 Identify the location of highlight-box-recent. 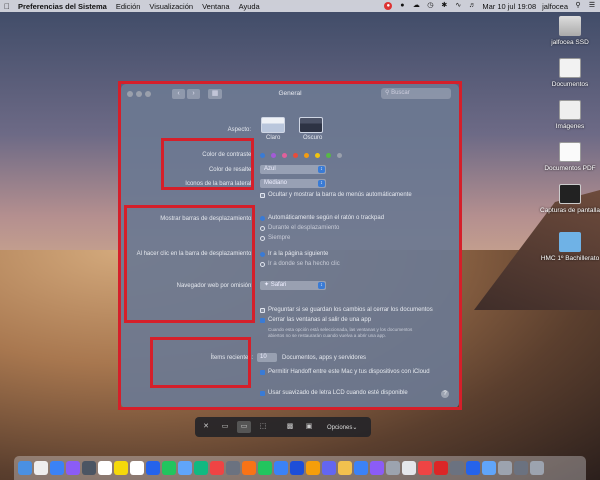
(200, 362).